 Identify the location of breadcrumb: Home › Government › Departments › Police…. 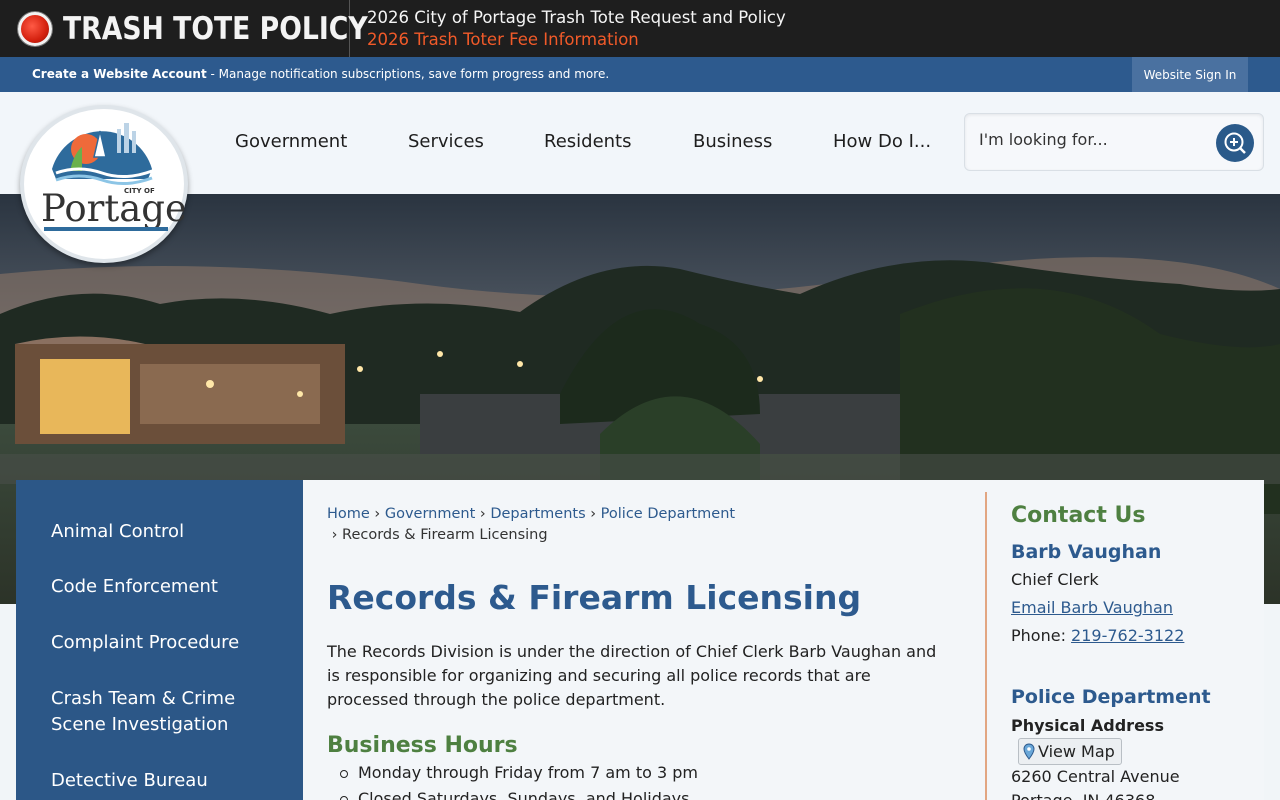
(531, 524).